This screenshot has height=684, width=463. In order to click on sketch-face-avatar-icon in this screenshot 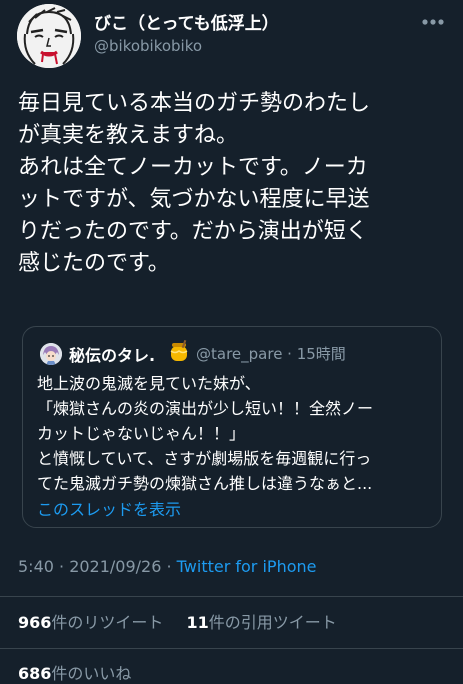, I will do `click(49, 36)`.